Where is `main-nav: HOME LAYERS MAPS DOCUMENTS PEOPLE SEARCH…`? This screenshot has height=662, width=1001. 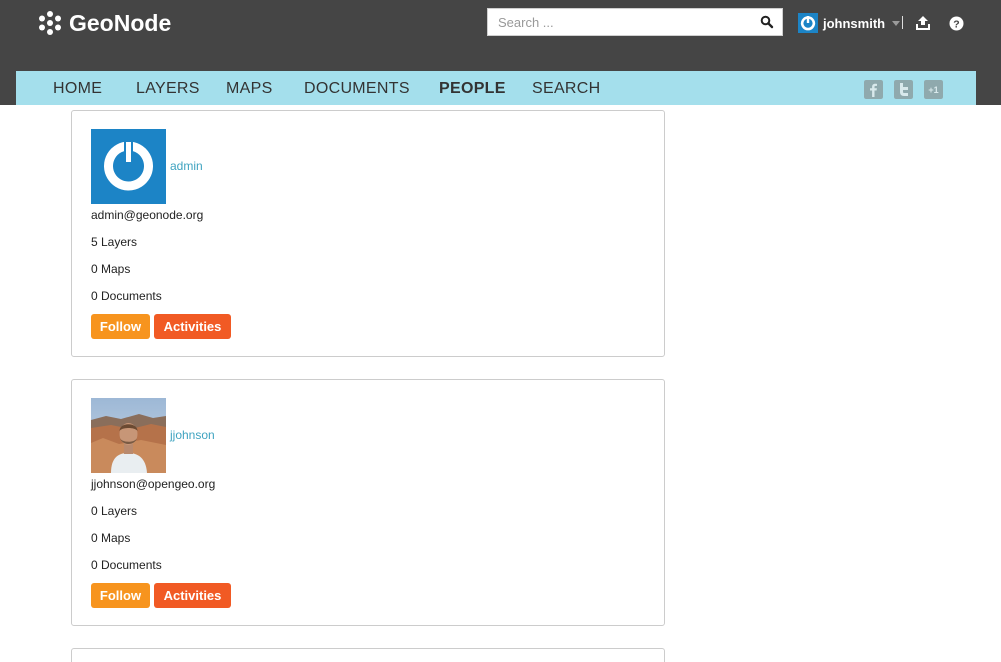
main-nav: HOME LAYERS MAPS DOCUMENTS PEOPLE SEARCH… is located at coordinates (496, 88).